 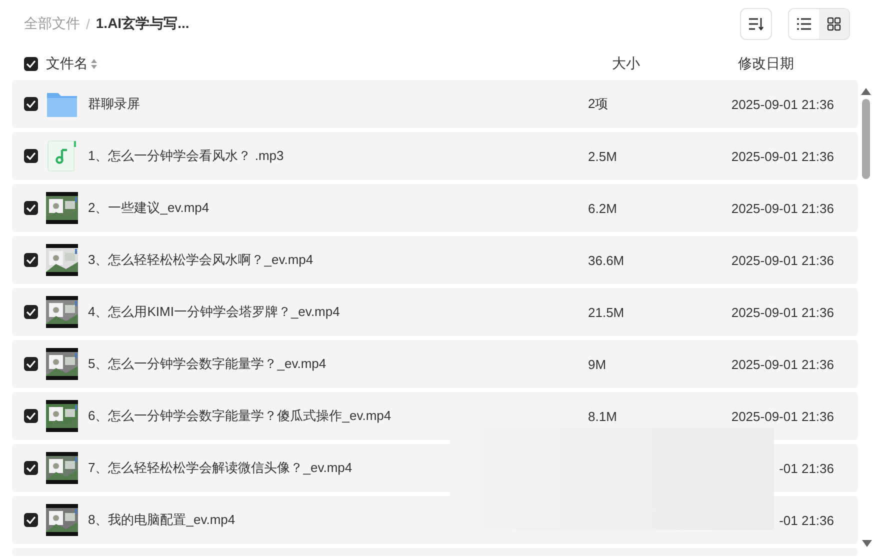 What do you see at coordinates (435, 364) in the screenshot?
I see `file-row: 5、怎么一分钟学会数字能量学？_ev.mp4 9M 2025-09-01 21:36` at bounding box center [435, 364].